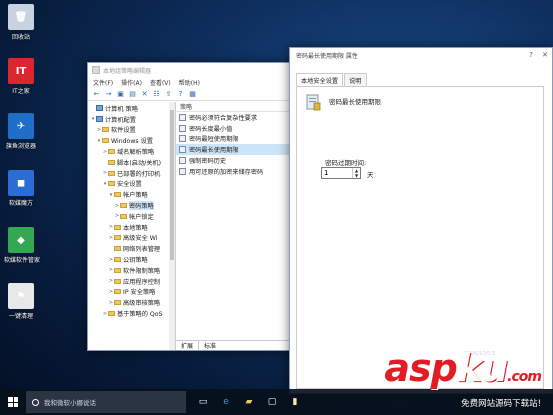 The image size is (553, 415). Describe the element at coordinates (188, 345) in the screenshot. I see `view-tab: 扩展` at that location.